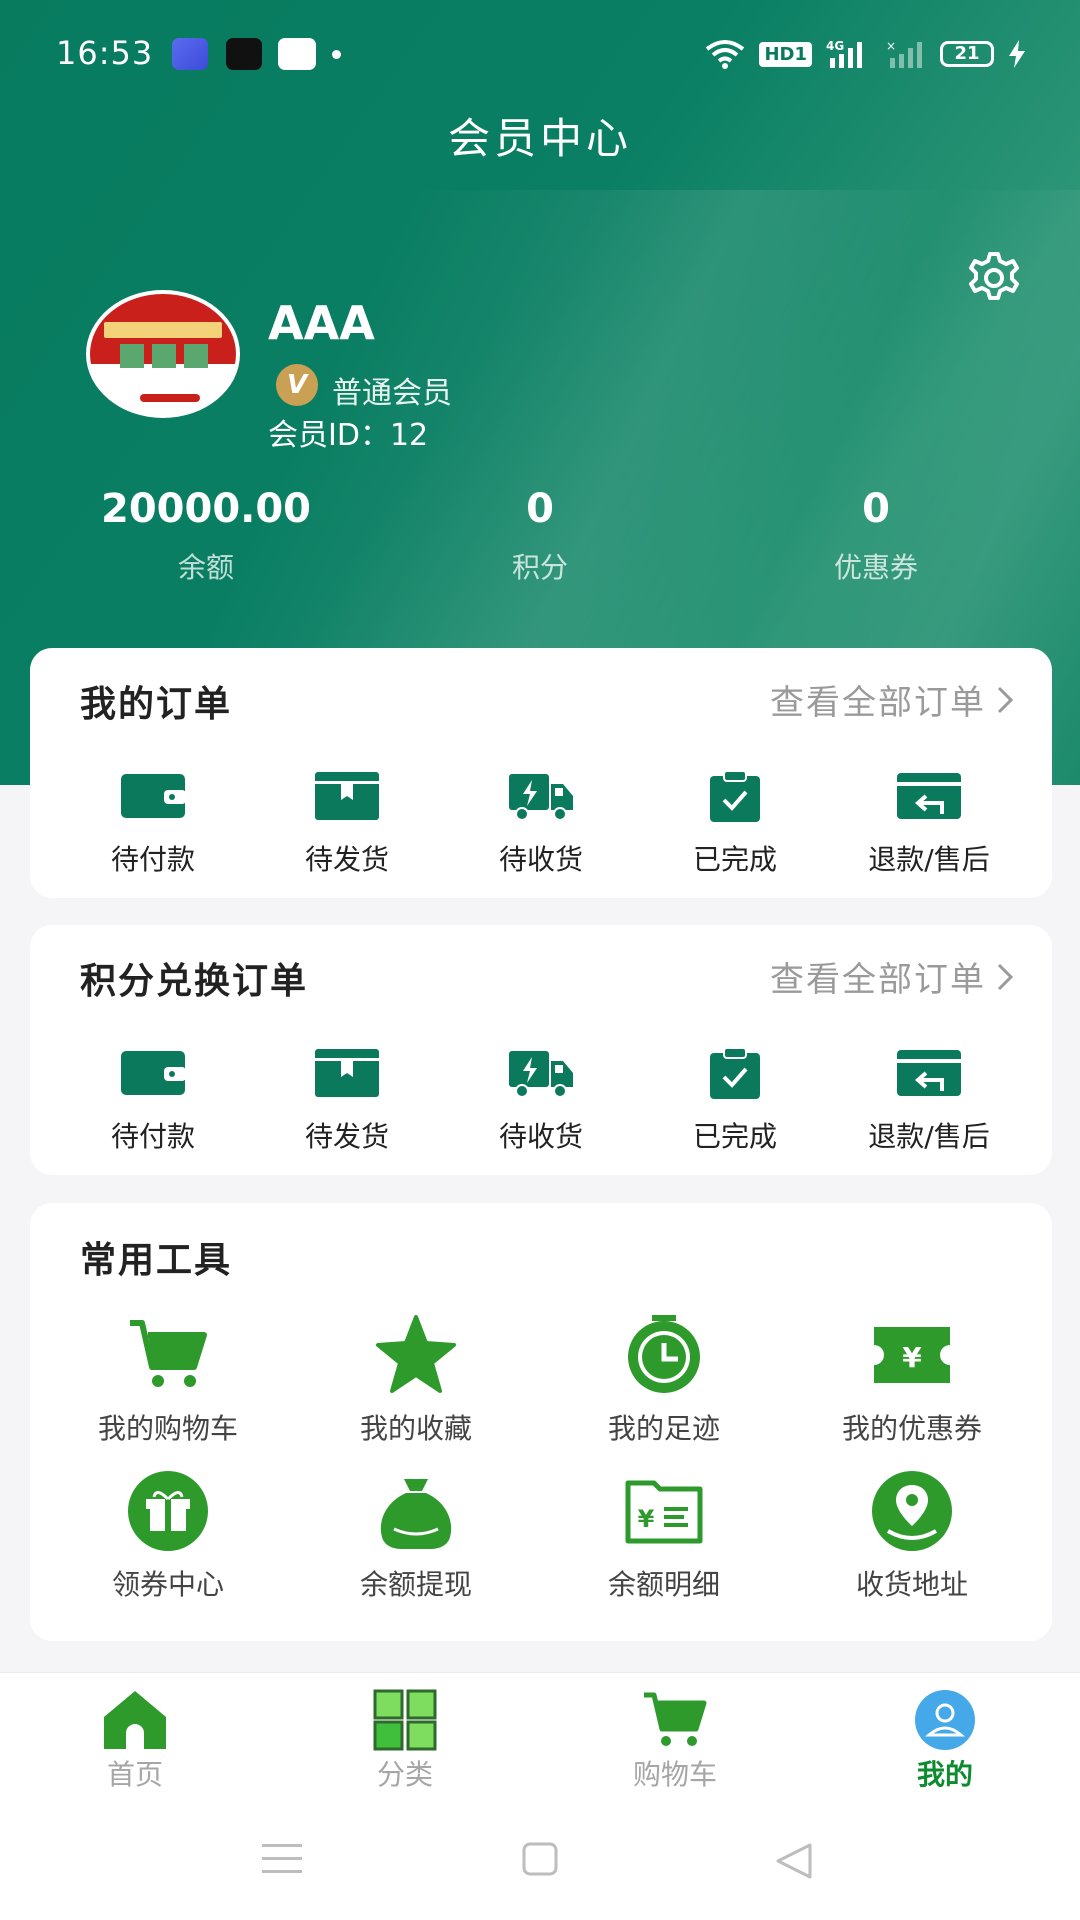 Image resolution: width=1080 pixels, height=1920 pixels. What do you see at coordinates (392, 393) in the screenshot?
I see `member-level: 普通会员` at bounding box center [392, 393].